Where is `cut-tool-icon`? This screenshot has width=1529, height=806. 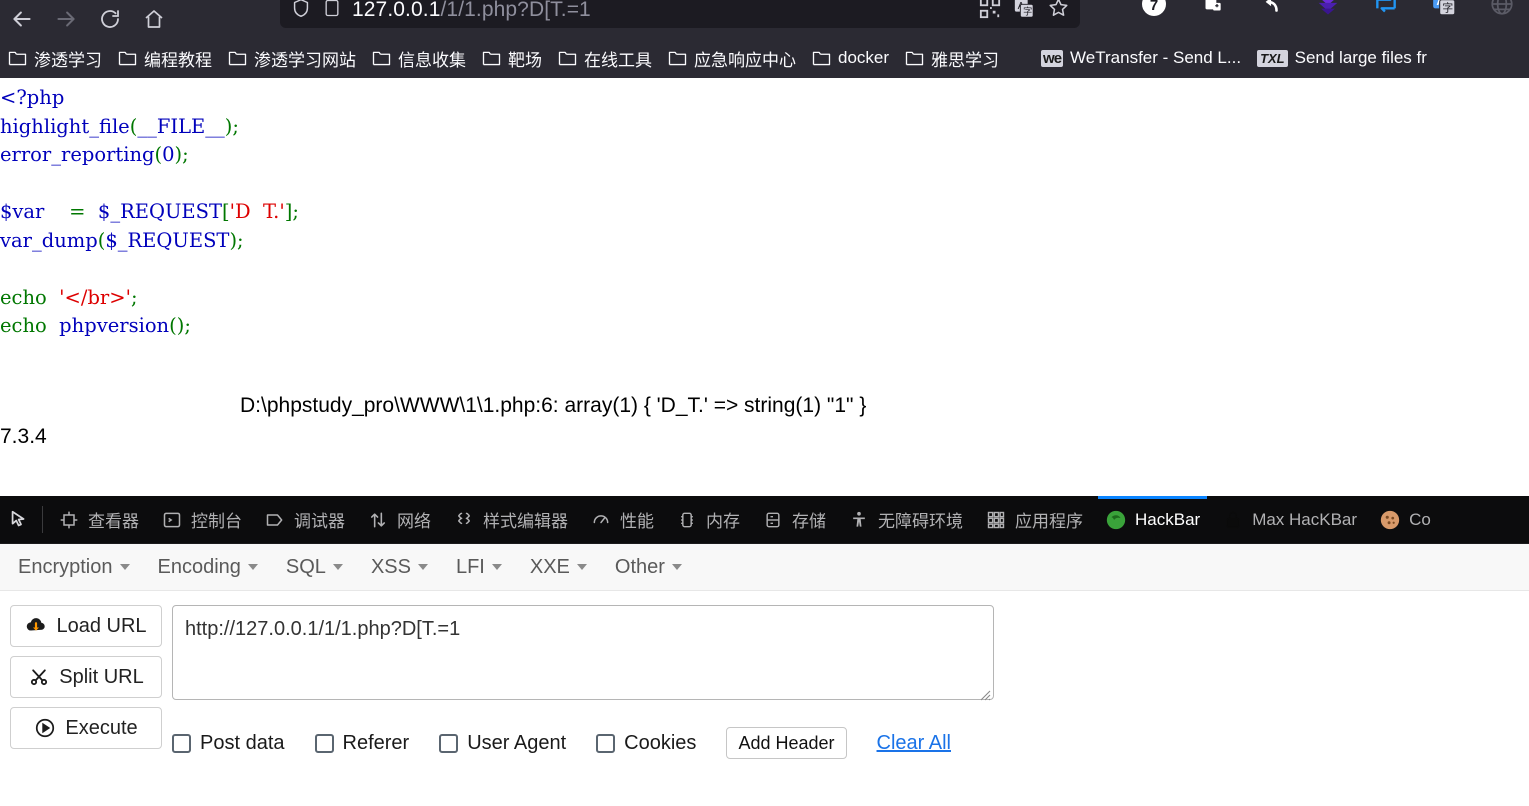 cut-tool-icon is located at coordinates (1212, 9).